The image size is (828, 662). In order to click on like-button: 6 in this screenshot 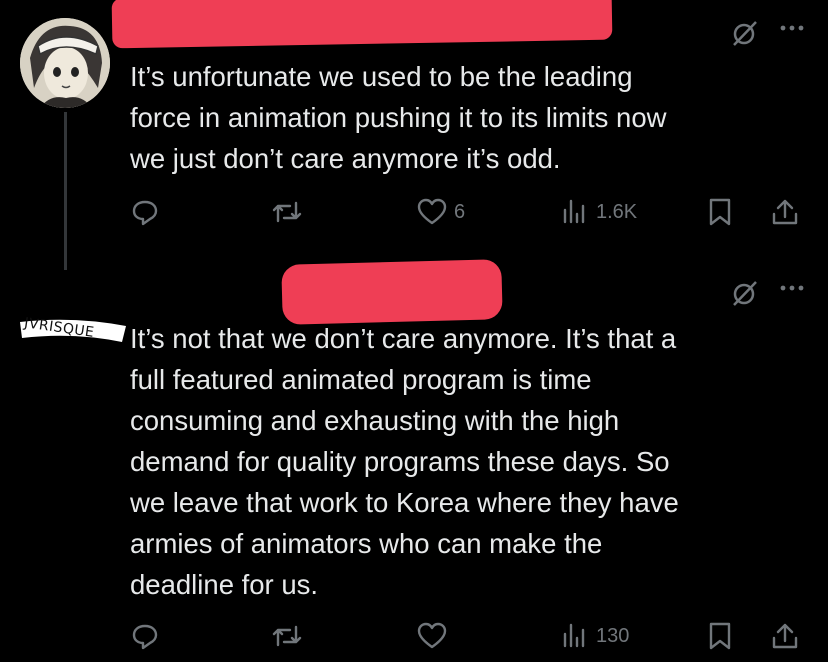, I will do `click(440, 212)`.